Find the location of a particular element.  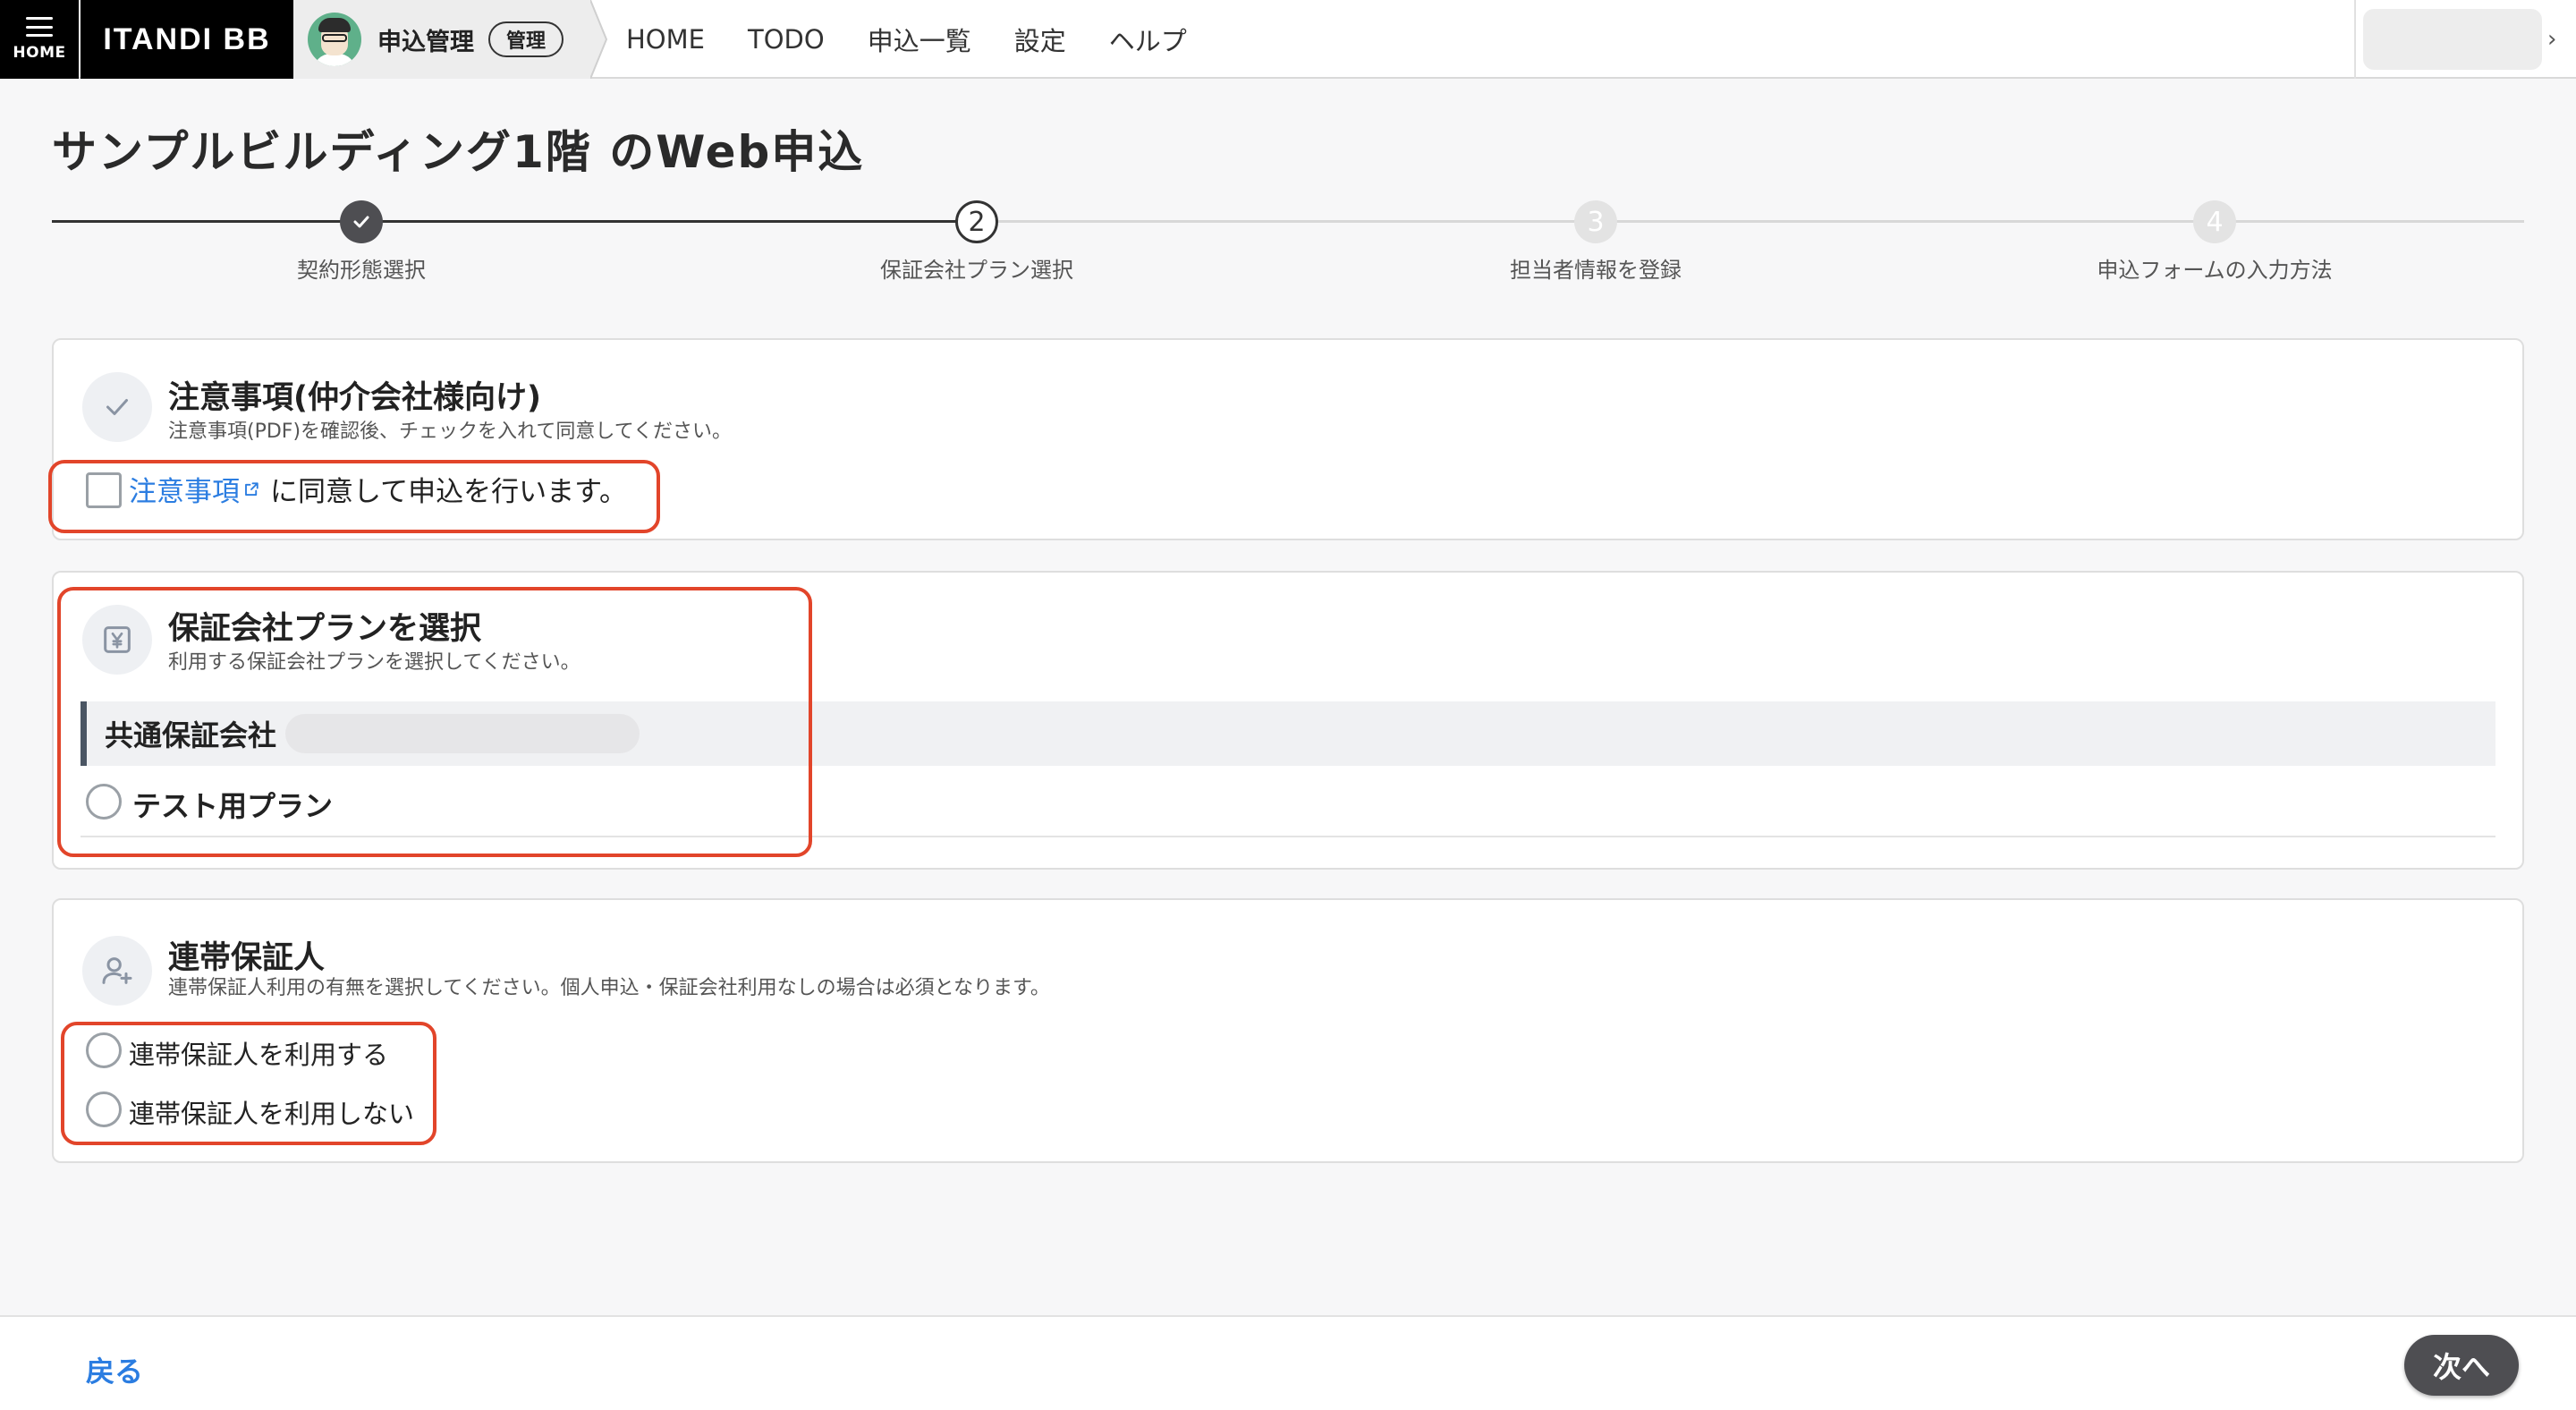

step-2-label: 保証会社プラン選択 is located at coordinates (976, 271).